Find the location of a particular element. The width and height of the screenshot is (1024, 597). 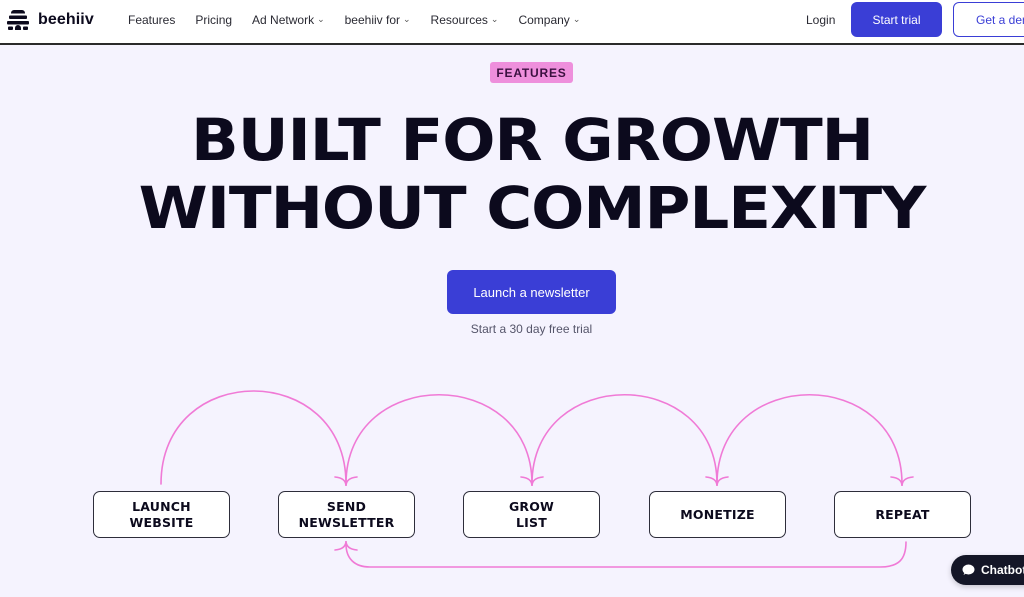

free-trial-note: Start a 30 day free trial is located at coordinates (531, 329).